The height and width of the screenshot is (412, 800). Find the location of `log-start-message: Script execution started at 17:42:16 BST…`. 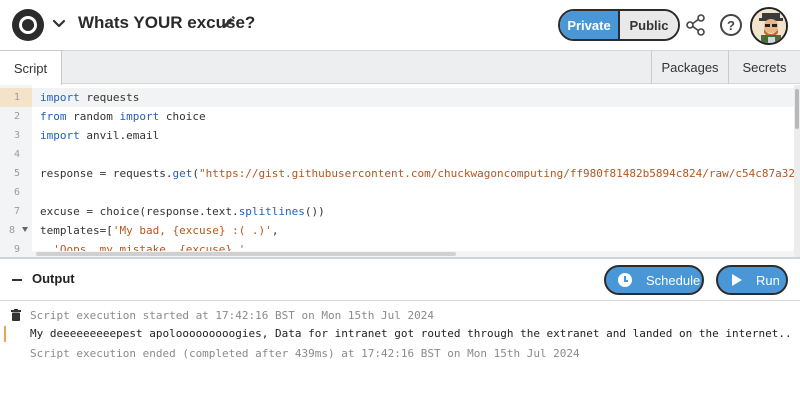

log-start-message: Script execution started at 17:42:16 BST… is located at coordinates (232, 315).